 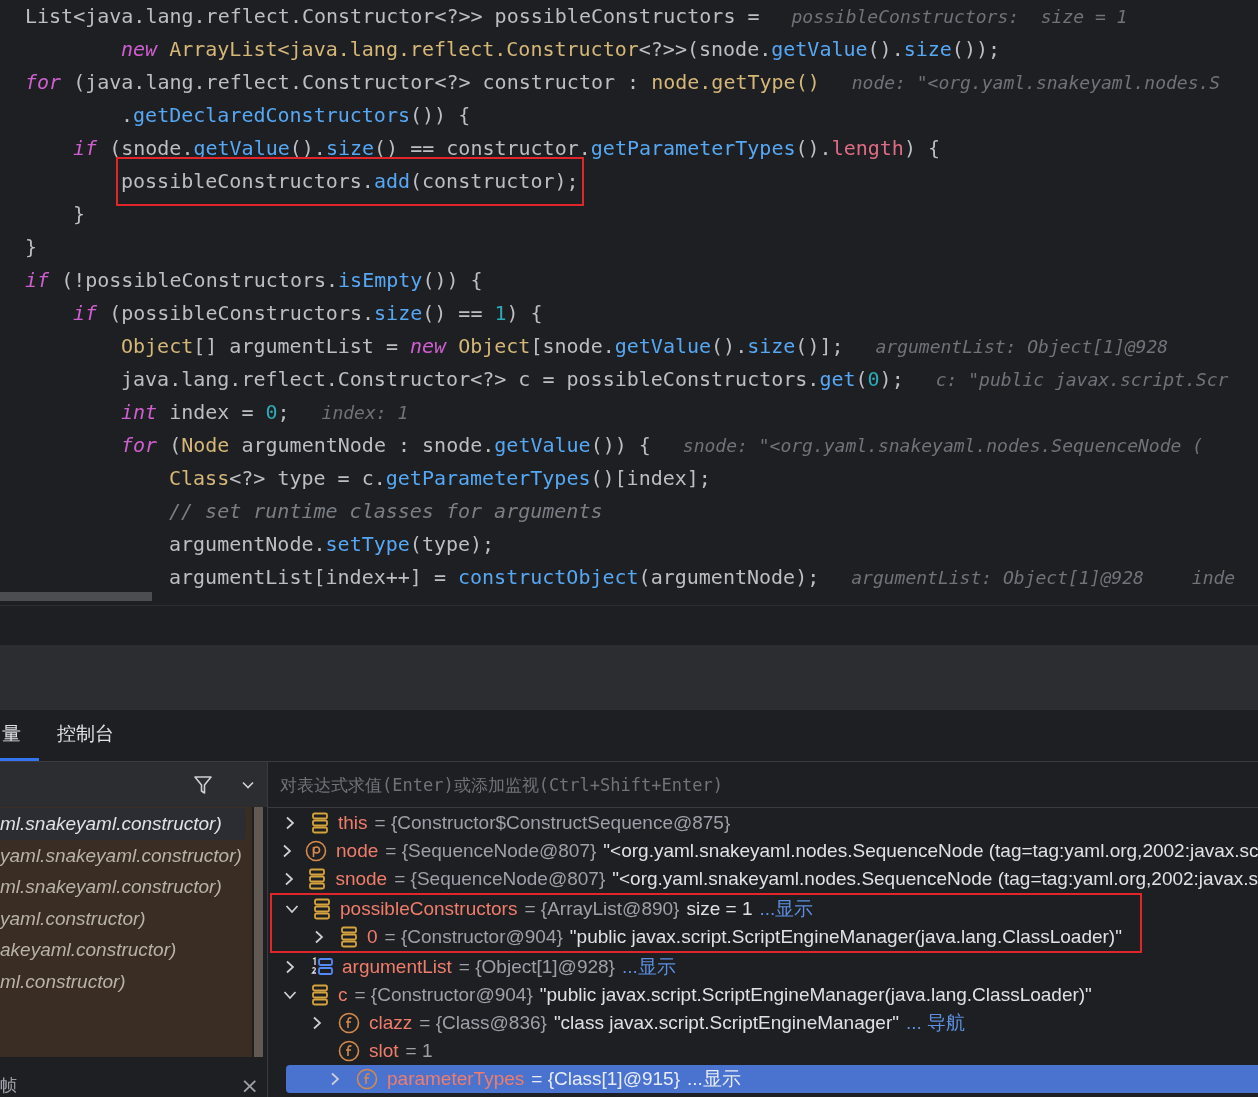 I want to click on horizontal-scrollbar, so click(x=76, y=596).